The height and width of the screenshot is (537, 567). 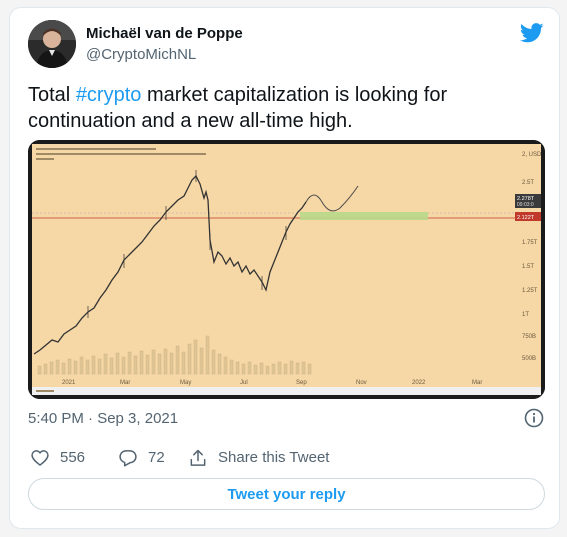 I want to click on reply-bubble-icon, so click(x=128, y=458).